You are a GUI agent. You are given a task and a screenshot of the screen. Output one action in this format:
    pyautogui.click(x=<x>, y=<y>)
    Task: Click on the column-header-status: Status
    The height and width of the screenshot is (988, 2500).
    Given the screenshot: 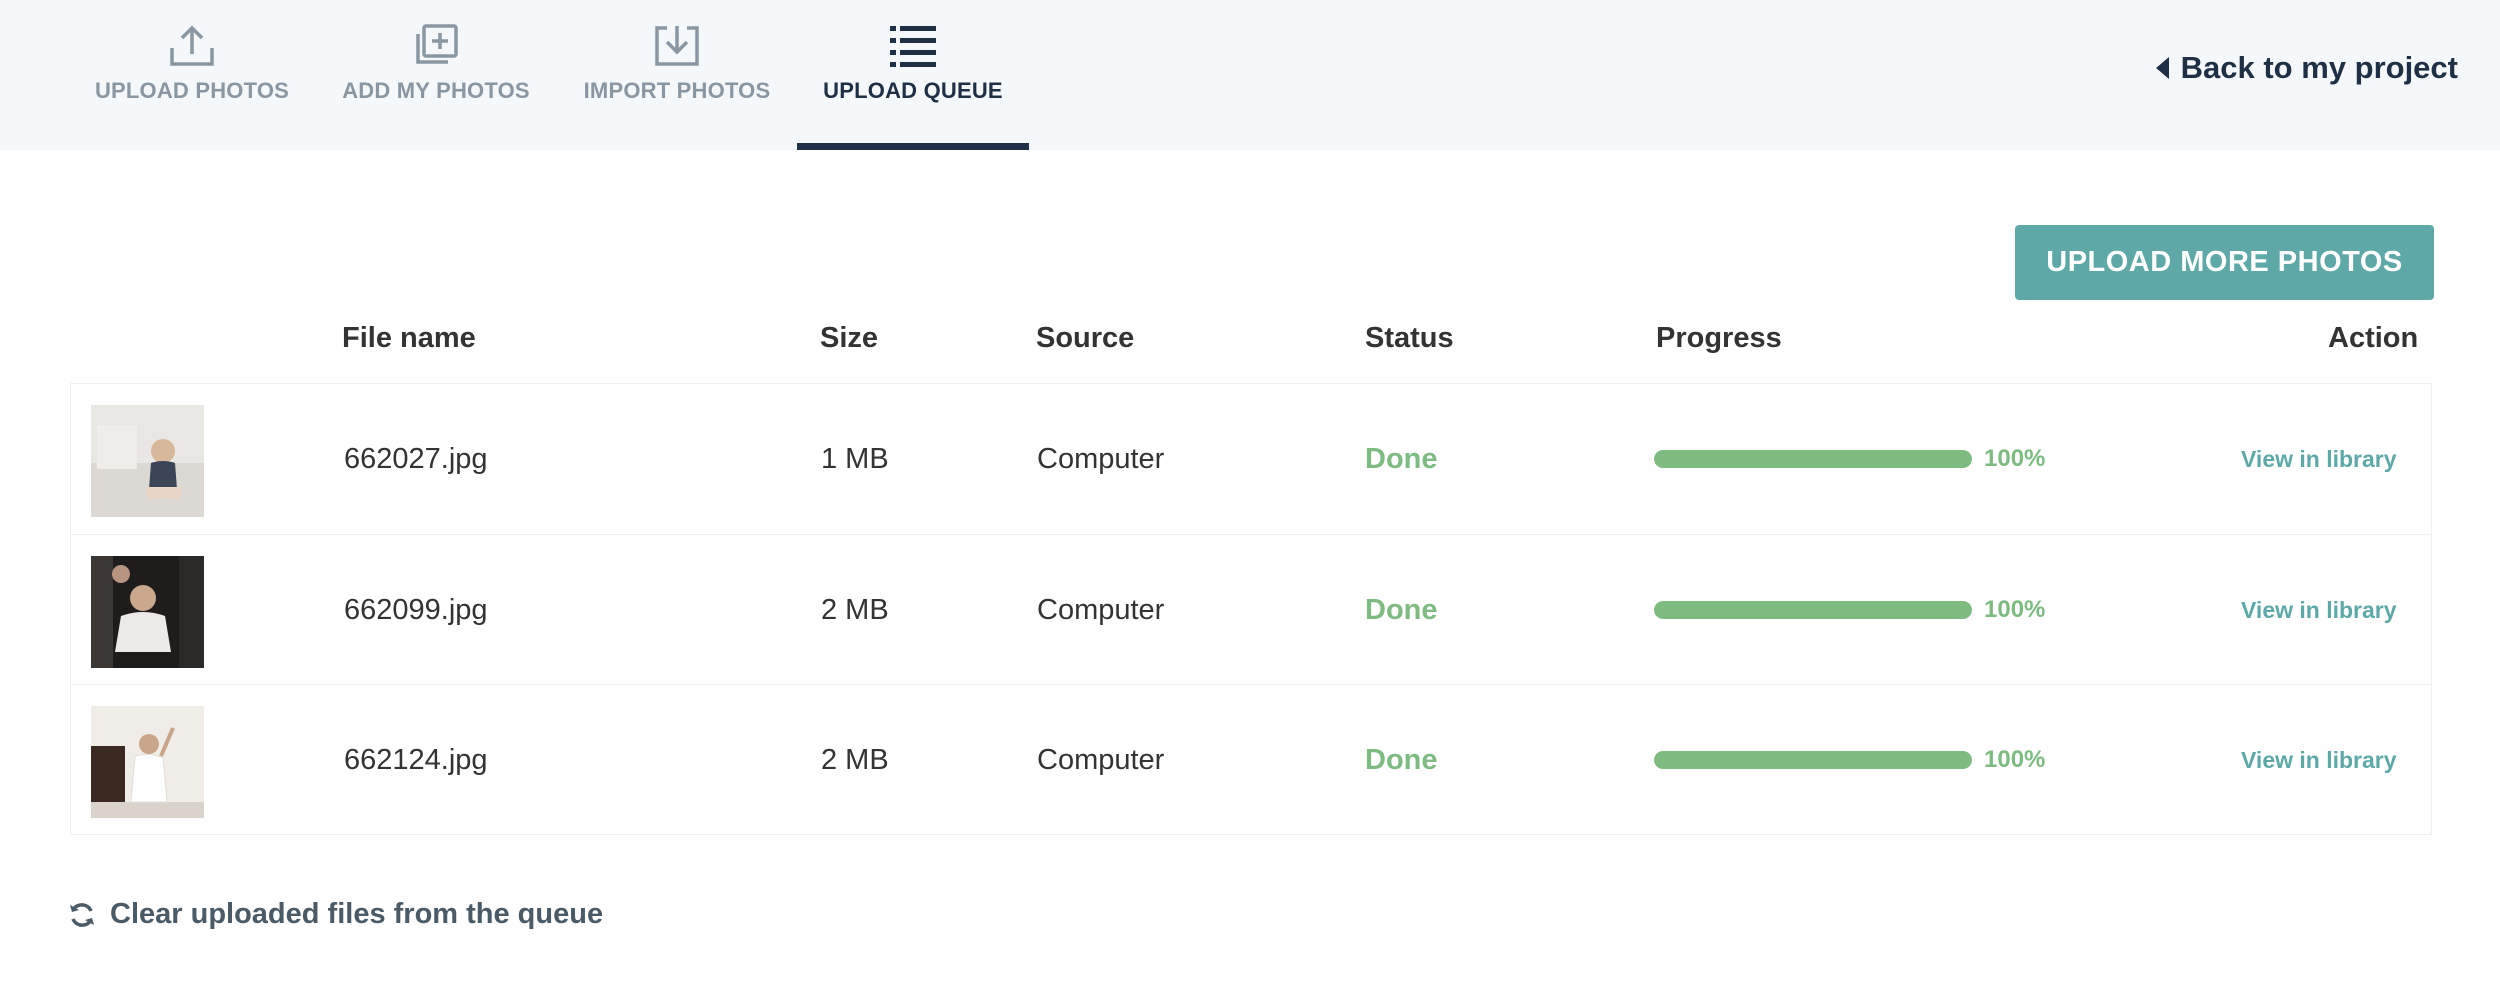 What is the action you would take?
    pyautogui.click(x=1409, y=338)
    